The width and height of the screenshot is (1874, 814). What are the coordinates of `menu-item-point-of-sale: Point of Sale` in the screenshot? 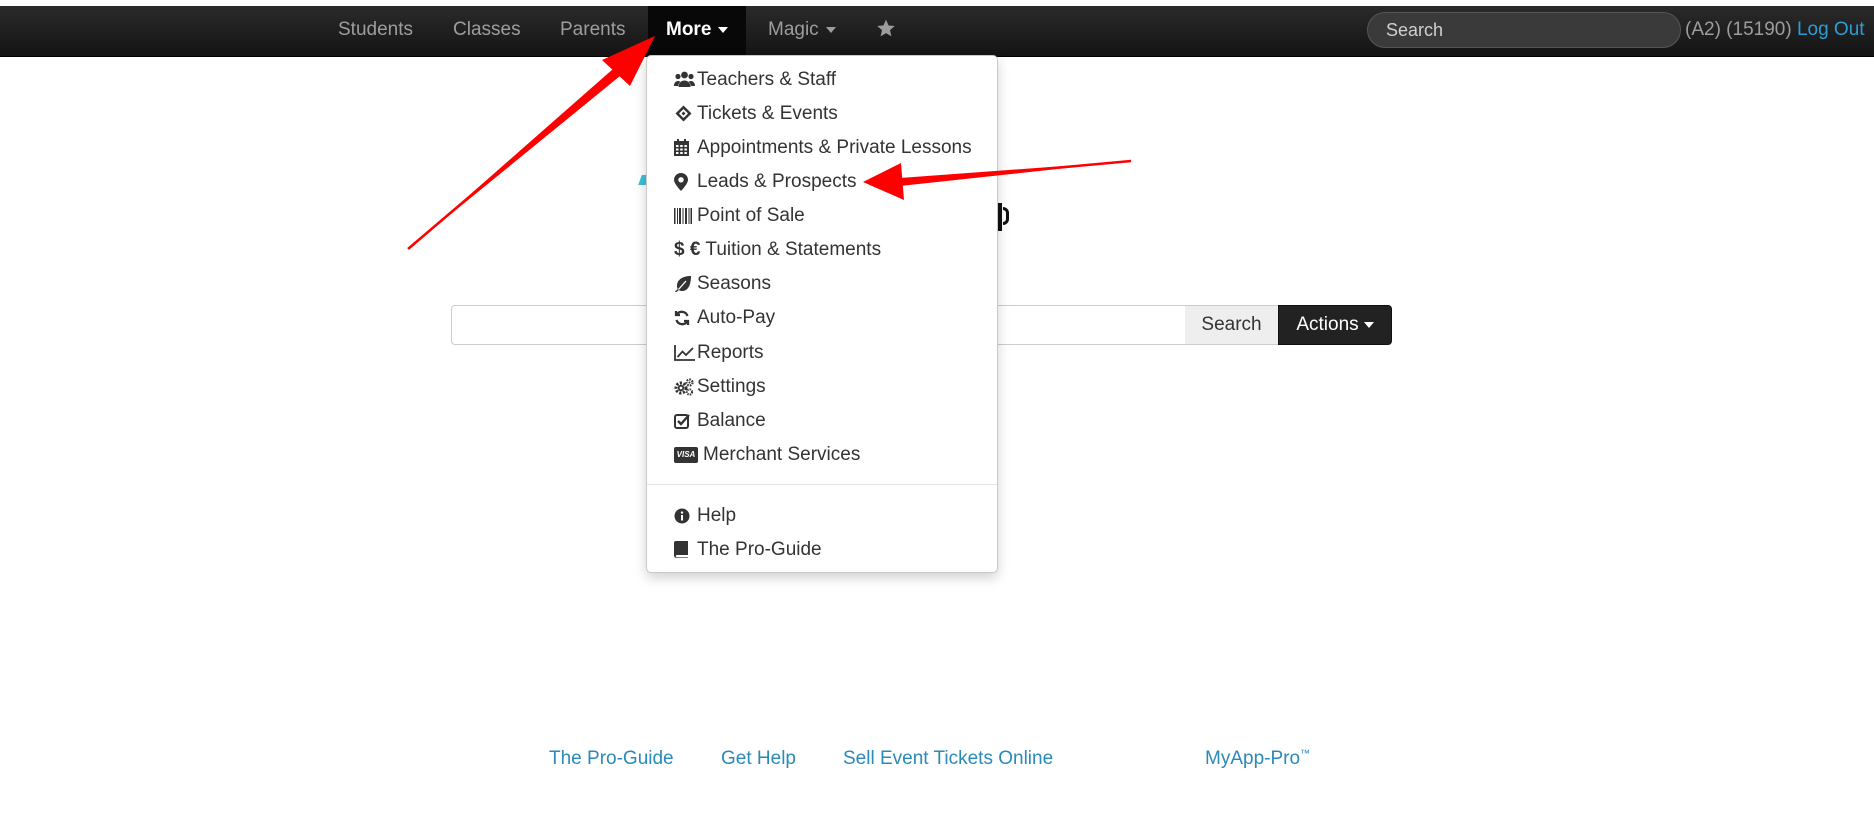 It's located at (739, 216).